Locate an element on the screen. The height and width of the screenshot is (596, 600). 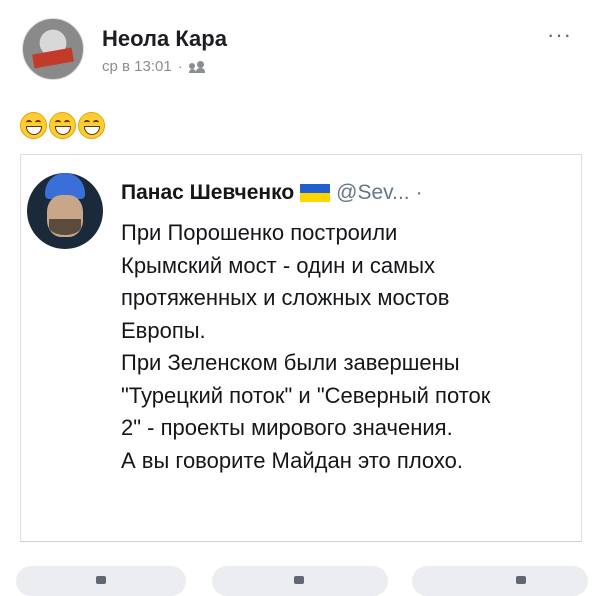
author-name: Неола Кара is located at coordinates (164, 39).